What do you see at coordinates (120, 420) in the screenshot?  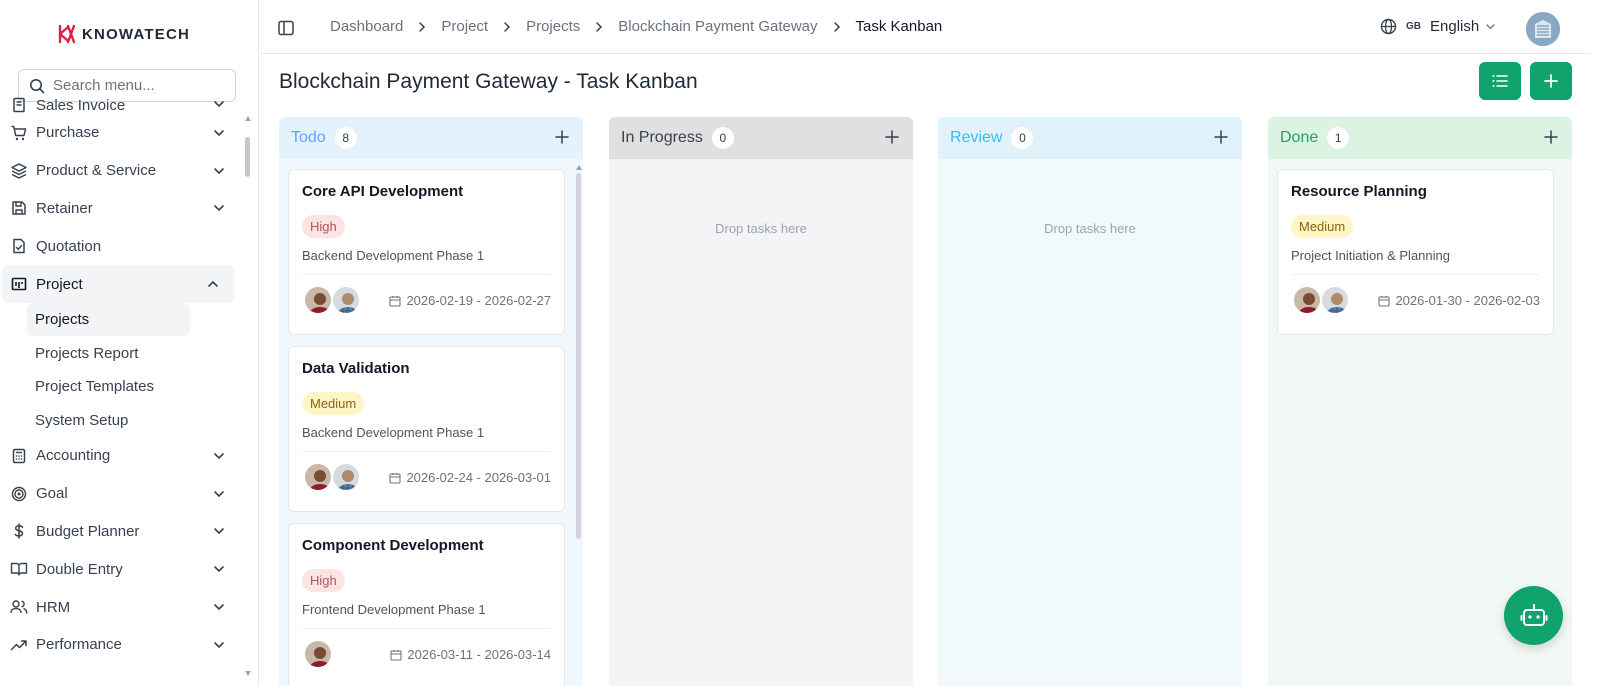 I see `sidebar-subitem-system-setup: System Setup` at bounding box center [120, 420].